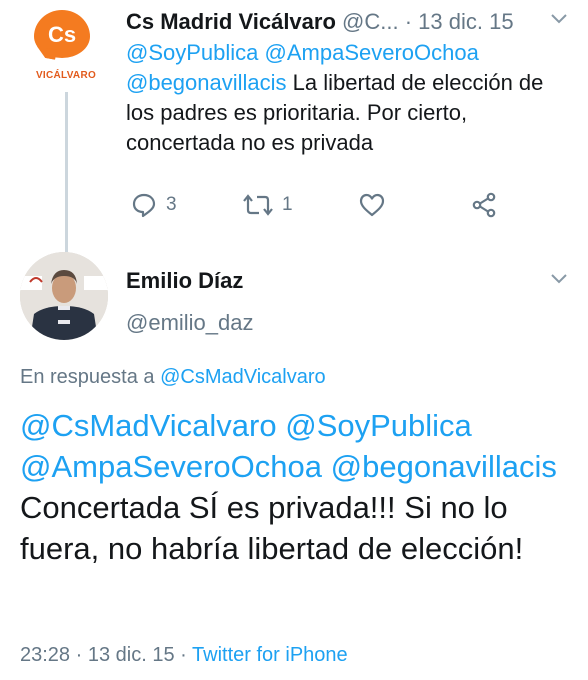 This screenshot has height=680, width=588. I want to click on reply-button: 3, so click(153, 205).